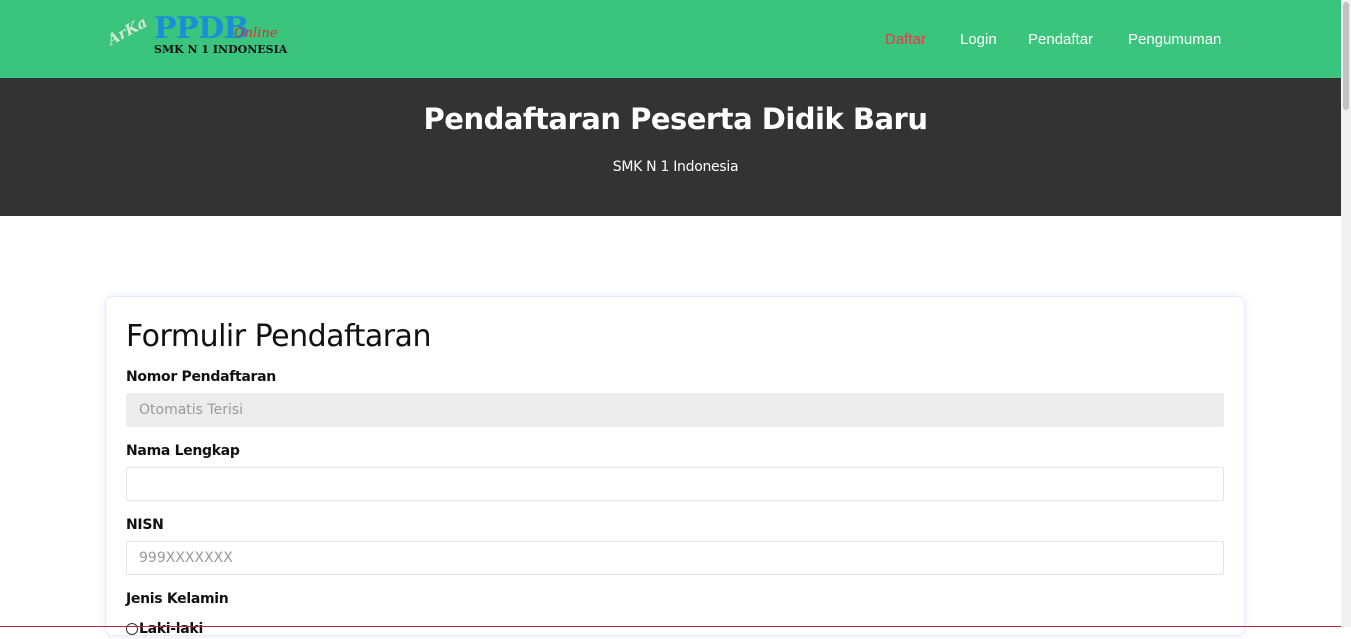 Image resolution: width=1351 pixels, height=639 pixels. I want to click on logo-online-text: Online, so click(256, 33).